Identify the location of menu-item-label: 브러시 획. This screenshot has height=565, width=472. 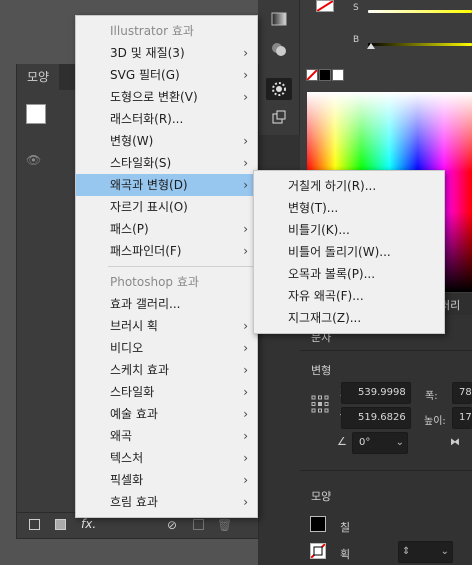
(134, 326).